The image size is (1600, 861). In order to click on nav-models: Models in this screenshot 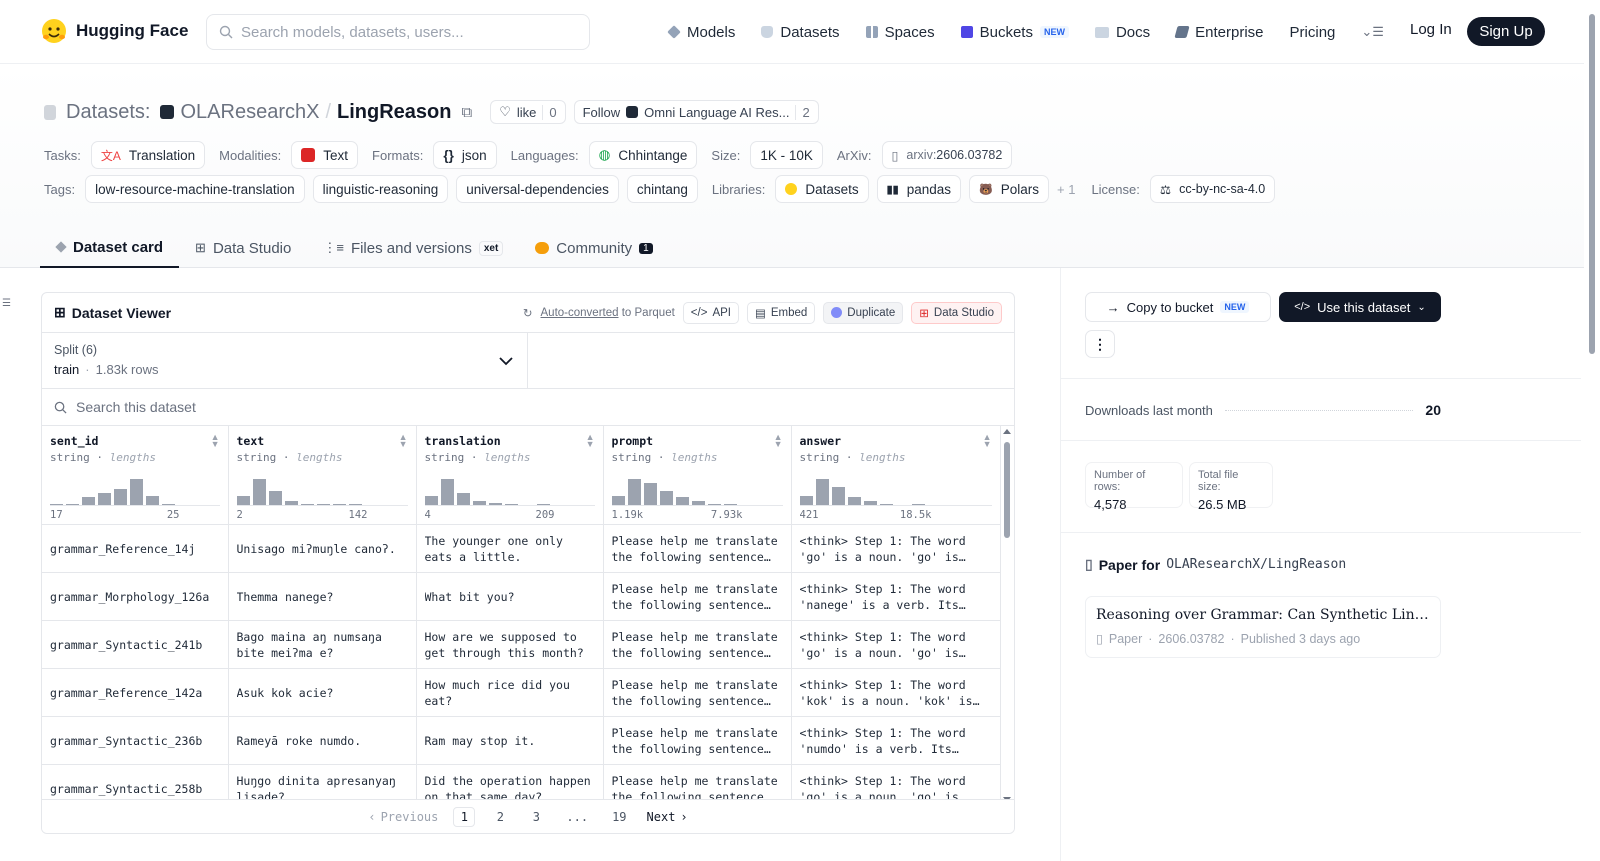, I will do `click(701, 32)`.